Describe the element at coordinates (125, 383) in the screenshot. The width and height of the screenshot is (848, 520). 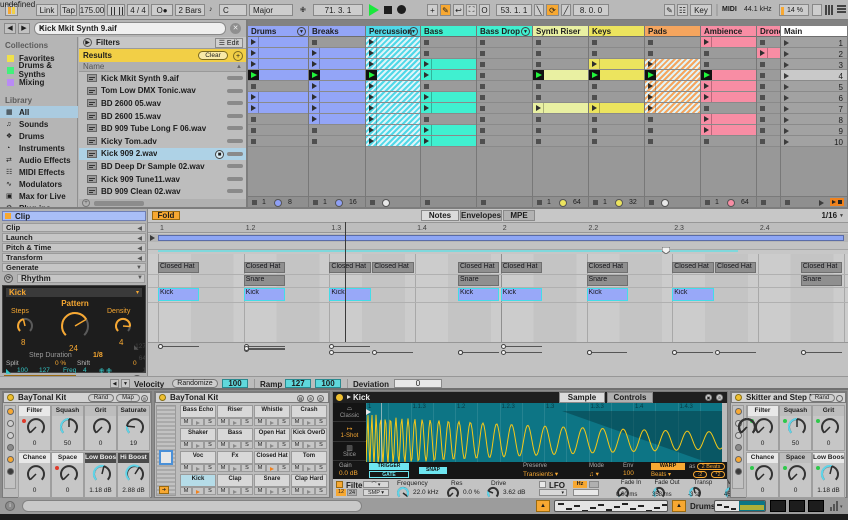
I see `lane-menu-icon: ▼` at that location.